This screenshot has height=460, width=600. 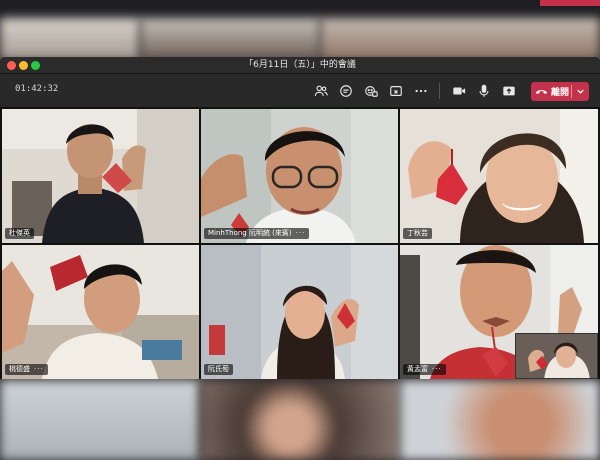 I want to click on more-icon, so click(x=421, y=91).